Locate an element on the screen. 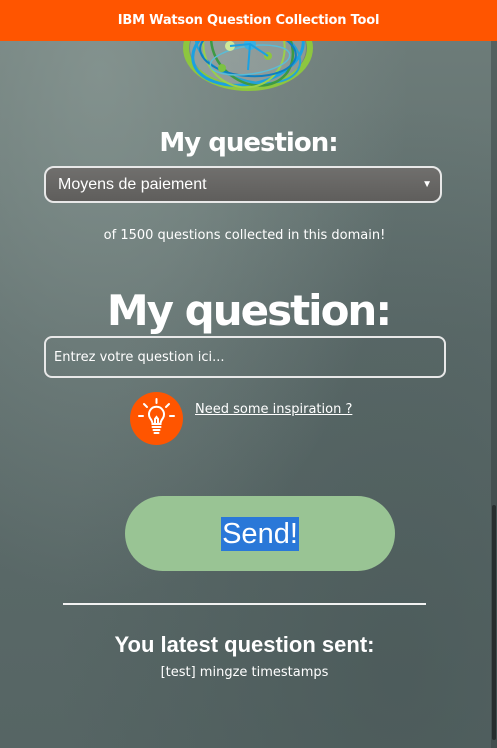 This screenshot has height=748, width=497. send-button-label: Send! is located at coordinates (260, 533).